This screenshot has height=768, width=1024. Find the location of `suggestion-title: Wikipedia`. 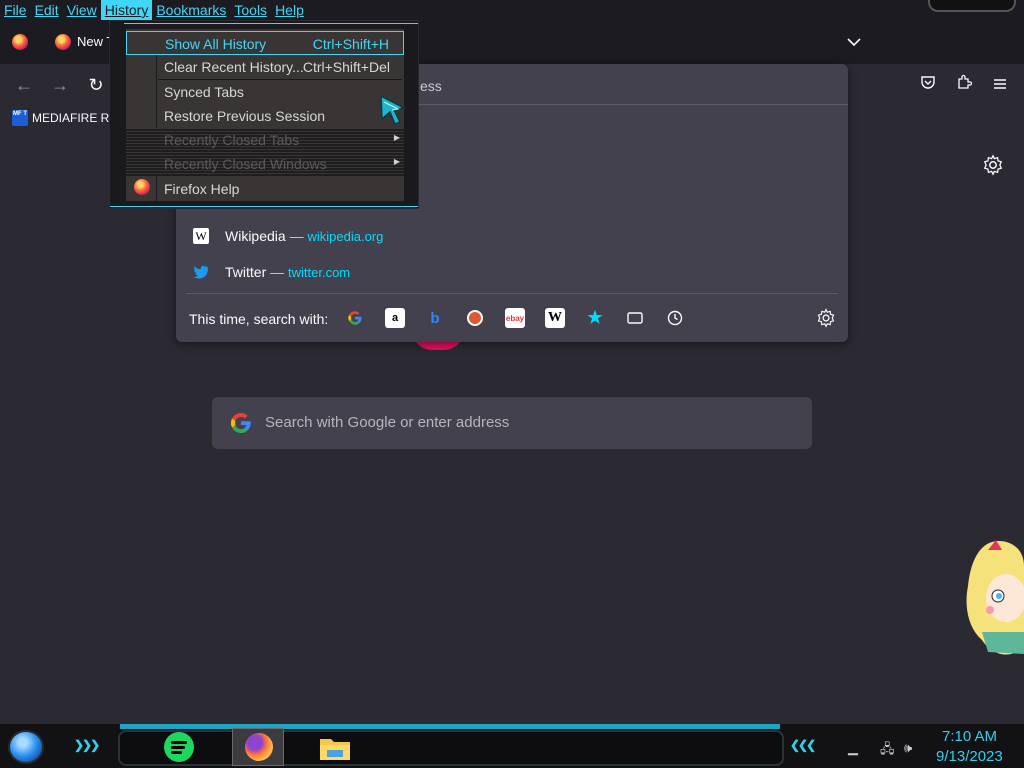

suggestion-title: Wikipedia is located at coordinates (255, 236).